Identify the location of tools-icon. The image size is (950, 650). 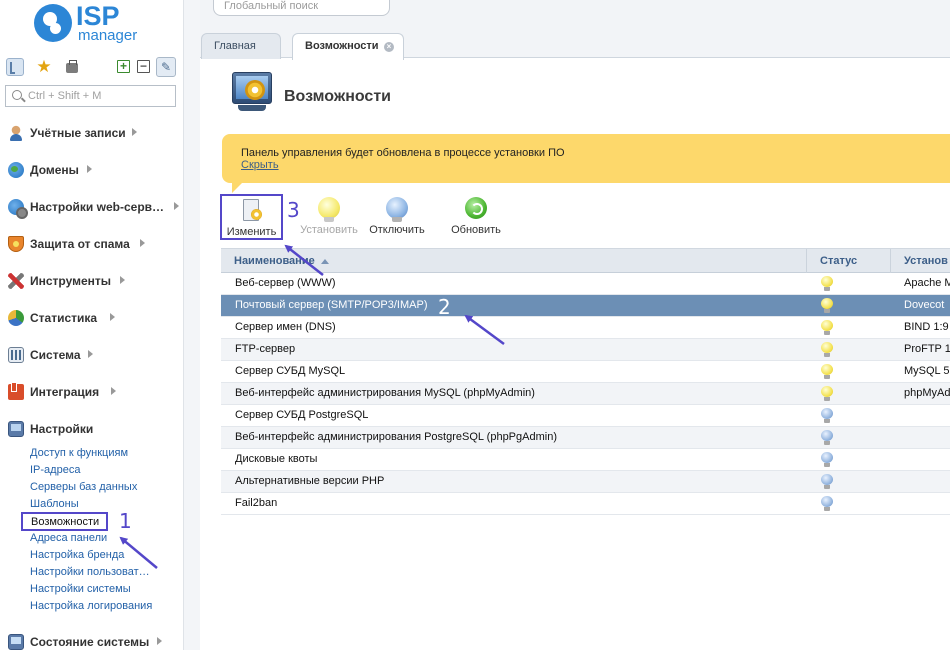
(16, 281).